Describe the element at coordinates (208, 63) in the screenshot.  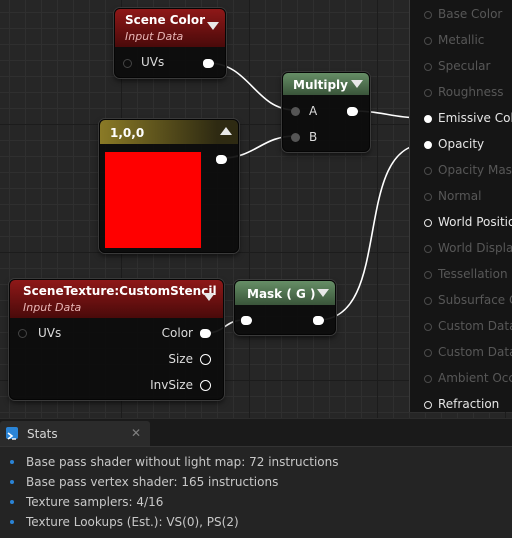
I see `pin-scene-color-out` at that location.